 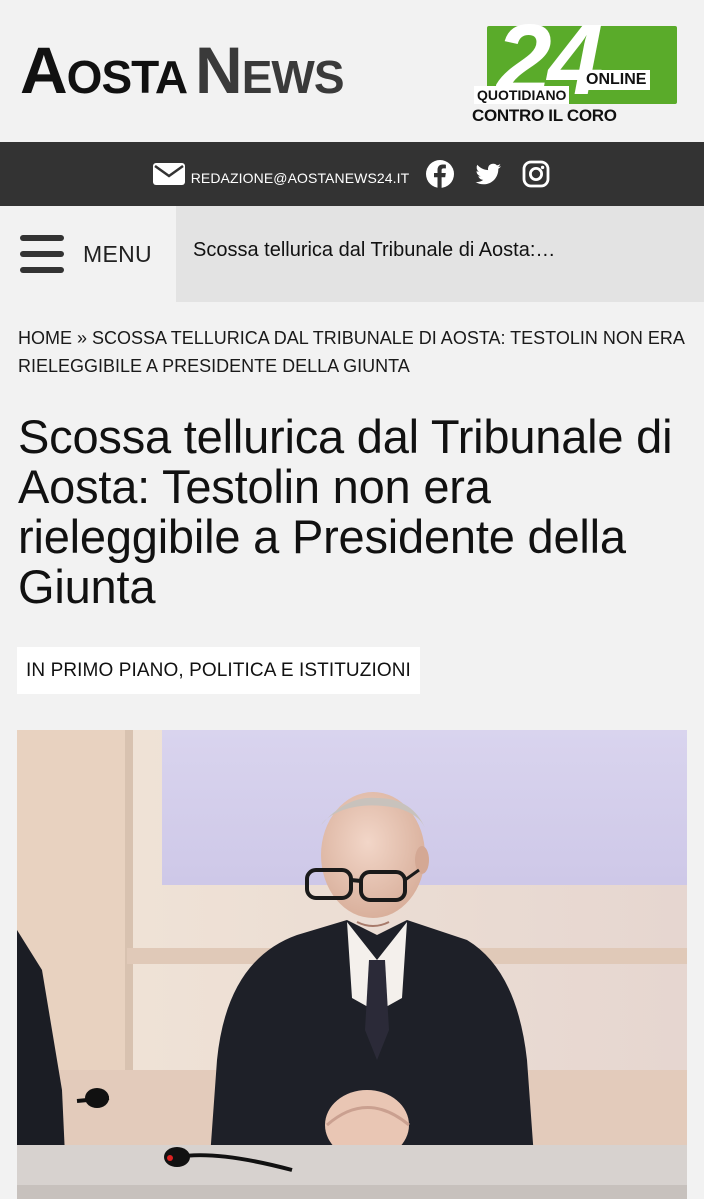 What do you see at coordinates (42, 254) in the screenshot?
I see `hamburger-icon` at bounding box center [42, 254].